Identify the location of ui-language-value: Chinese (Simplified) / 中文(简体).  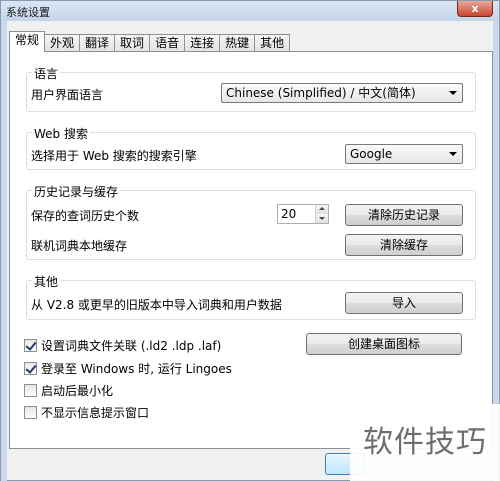
(321, 93).